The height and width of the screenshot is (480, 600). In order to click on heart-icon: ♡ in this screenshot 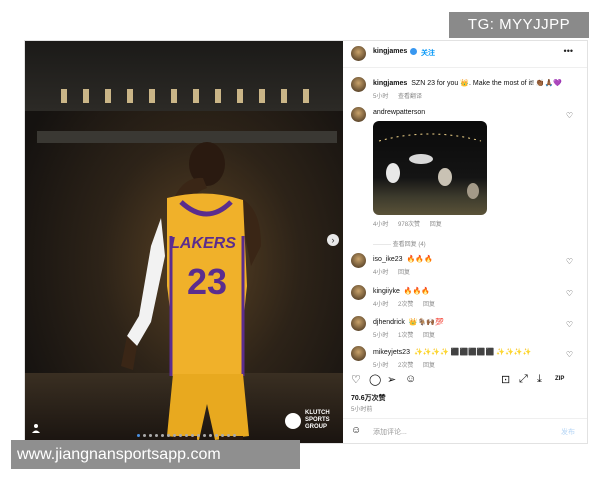, I will do `click(356, 379)`.